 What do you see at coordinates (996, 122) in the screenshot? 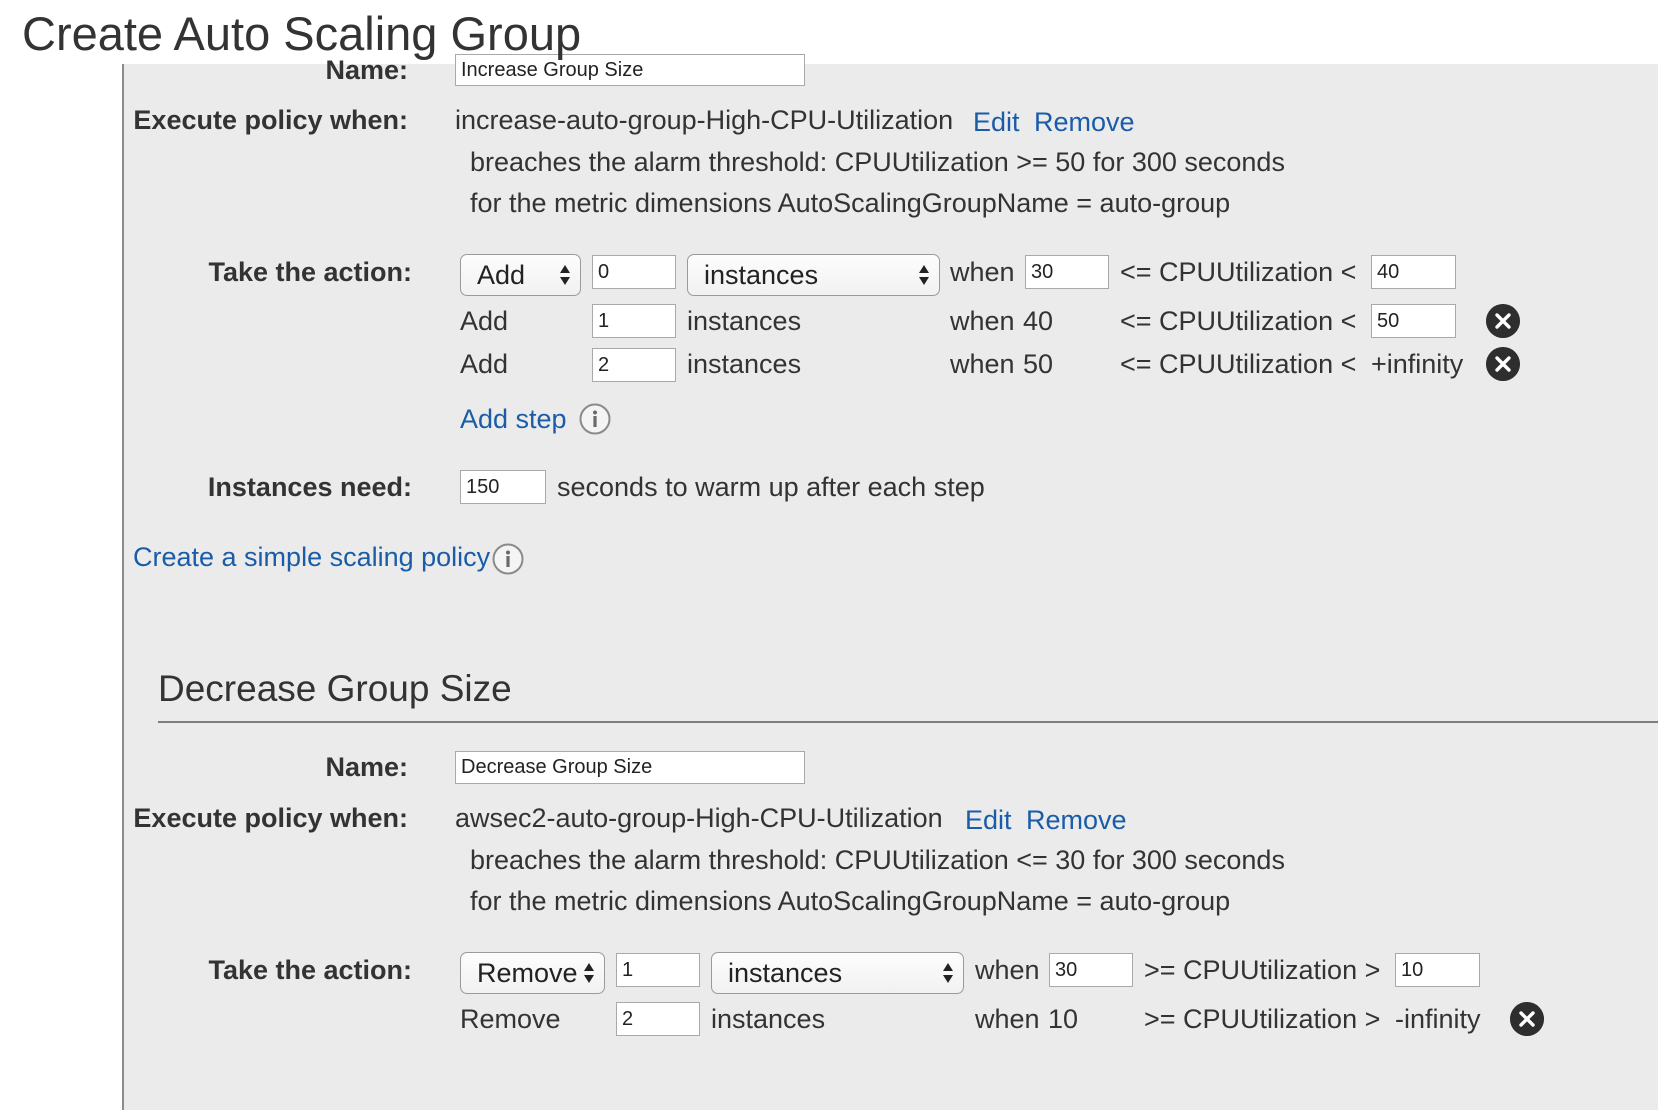
I see `increase-edit-alarm-link: Edit` at bounding box center [996, 122].